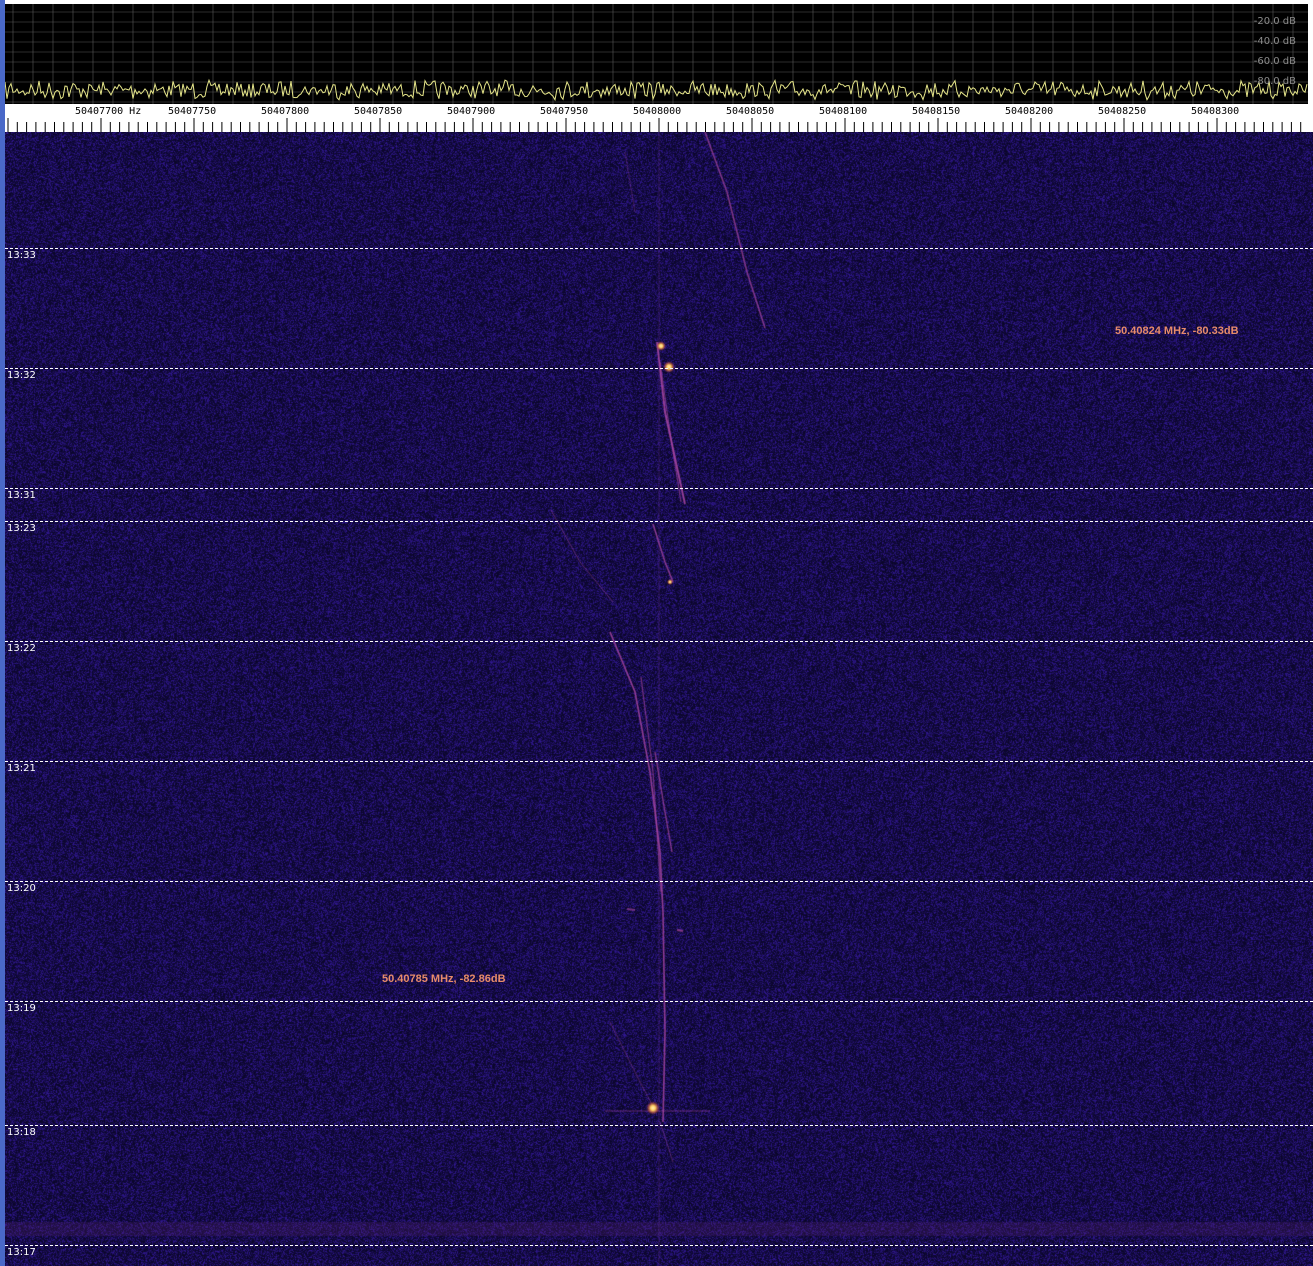 Image resolution: width=1313 pixels, height=1266 pixels. Describe the element at coordinates (1274, 21) in the screenshot. I see `db-label-20: -20.0 dB` at that location.